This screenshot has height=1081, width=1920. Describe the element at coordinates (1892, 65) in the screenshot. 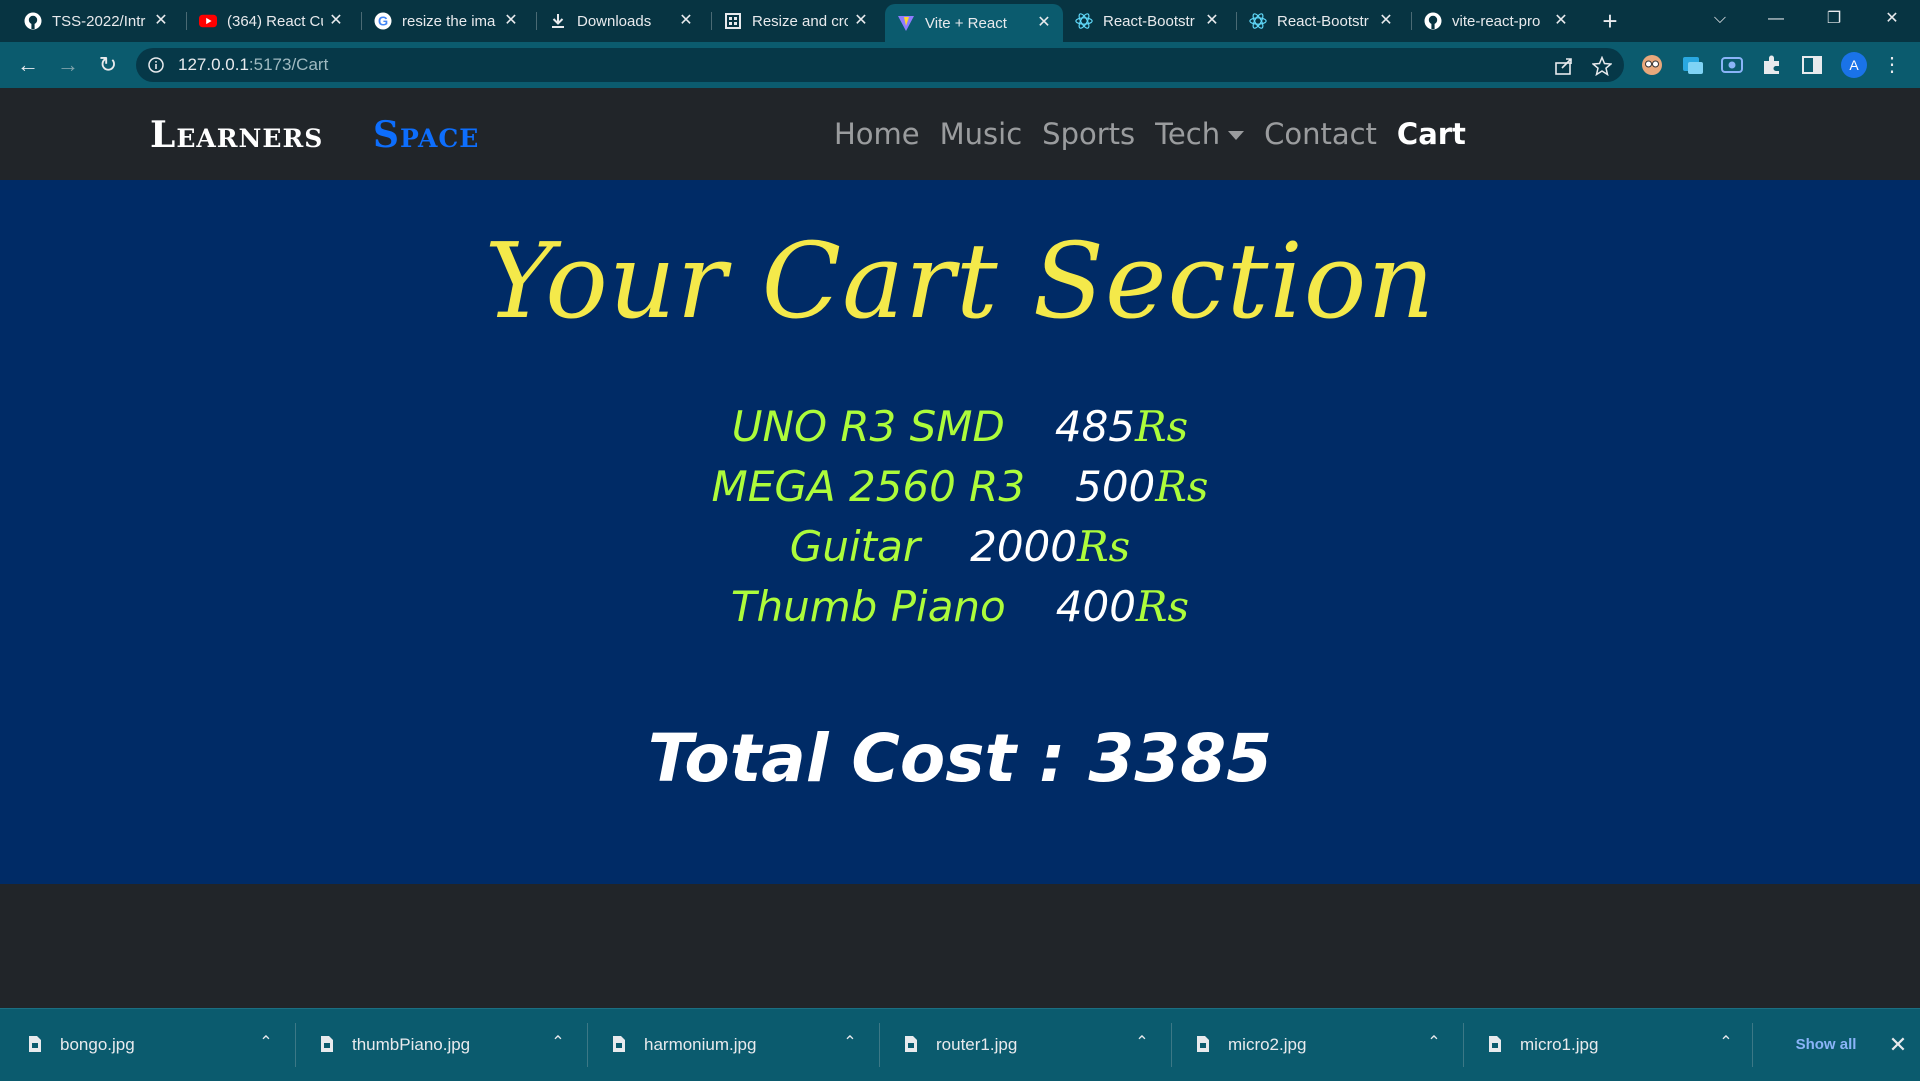

I see `browser-menu-icon: ⋮` at that location.